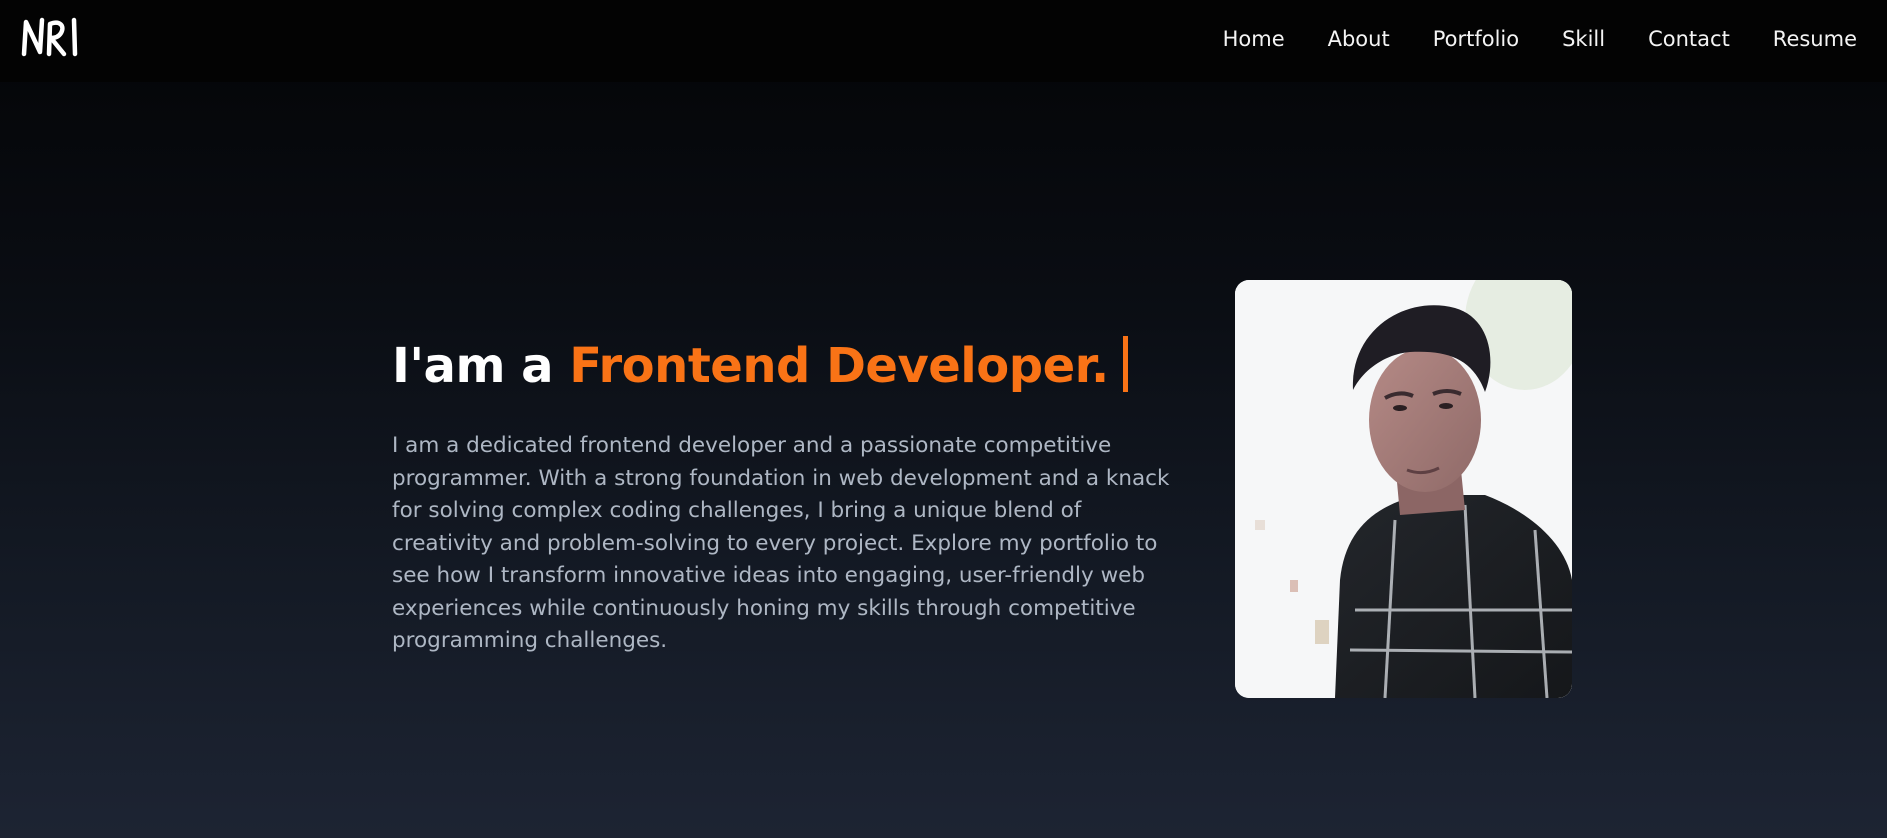 This screenshot has width=1887, height=838. I want to click on profile-photo, so click(1403, 489).